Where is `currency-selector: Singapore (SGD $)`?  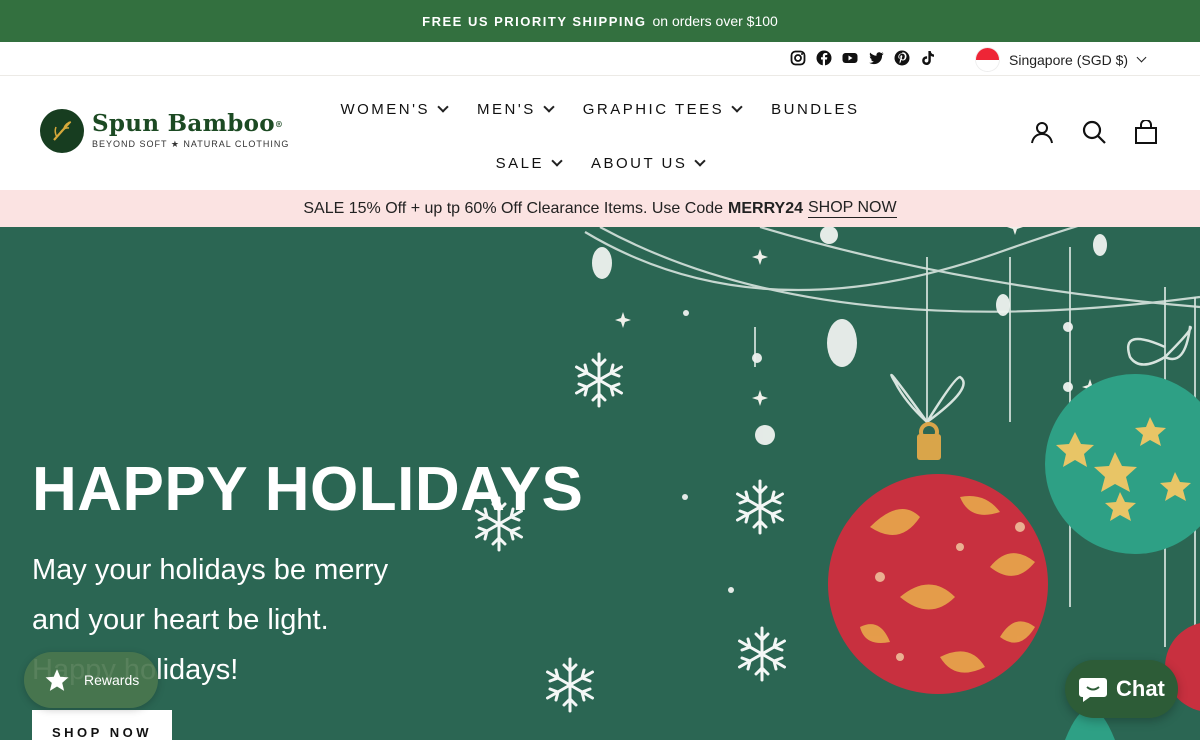 currency-selector: Singapore (SGD $) is located at coordinates (1061, 59).